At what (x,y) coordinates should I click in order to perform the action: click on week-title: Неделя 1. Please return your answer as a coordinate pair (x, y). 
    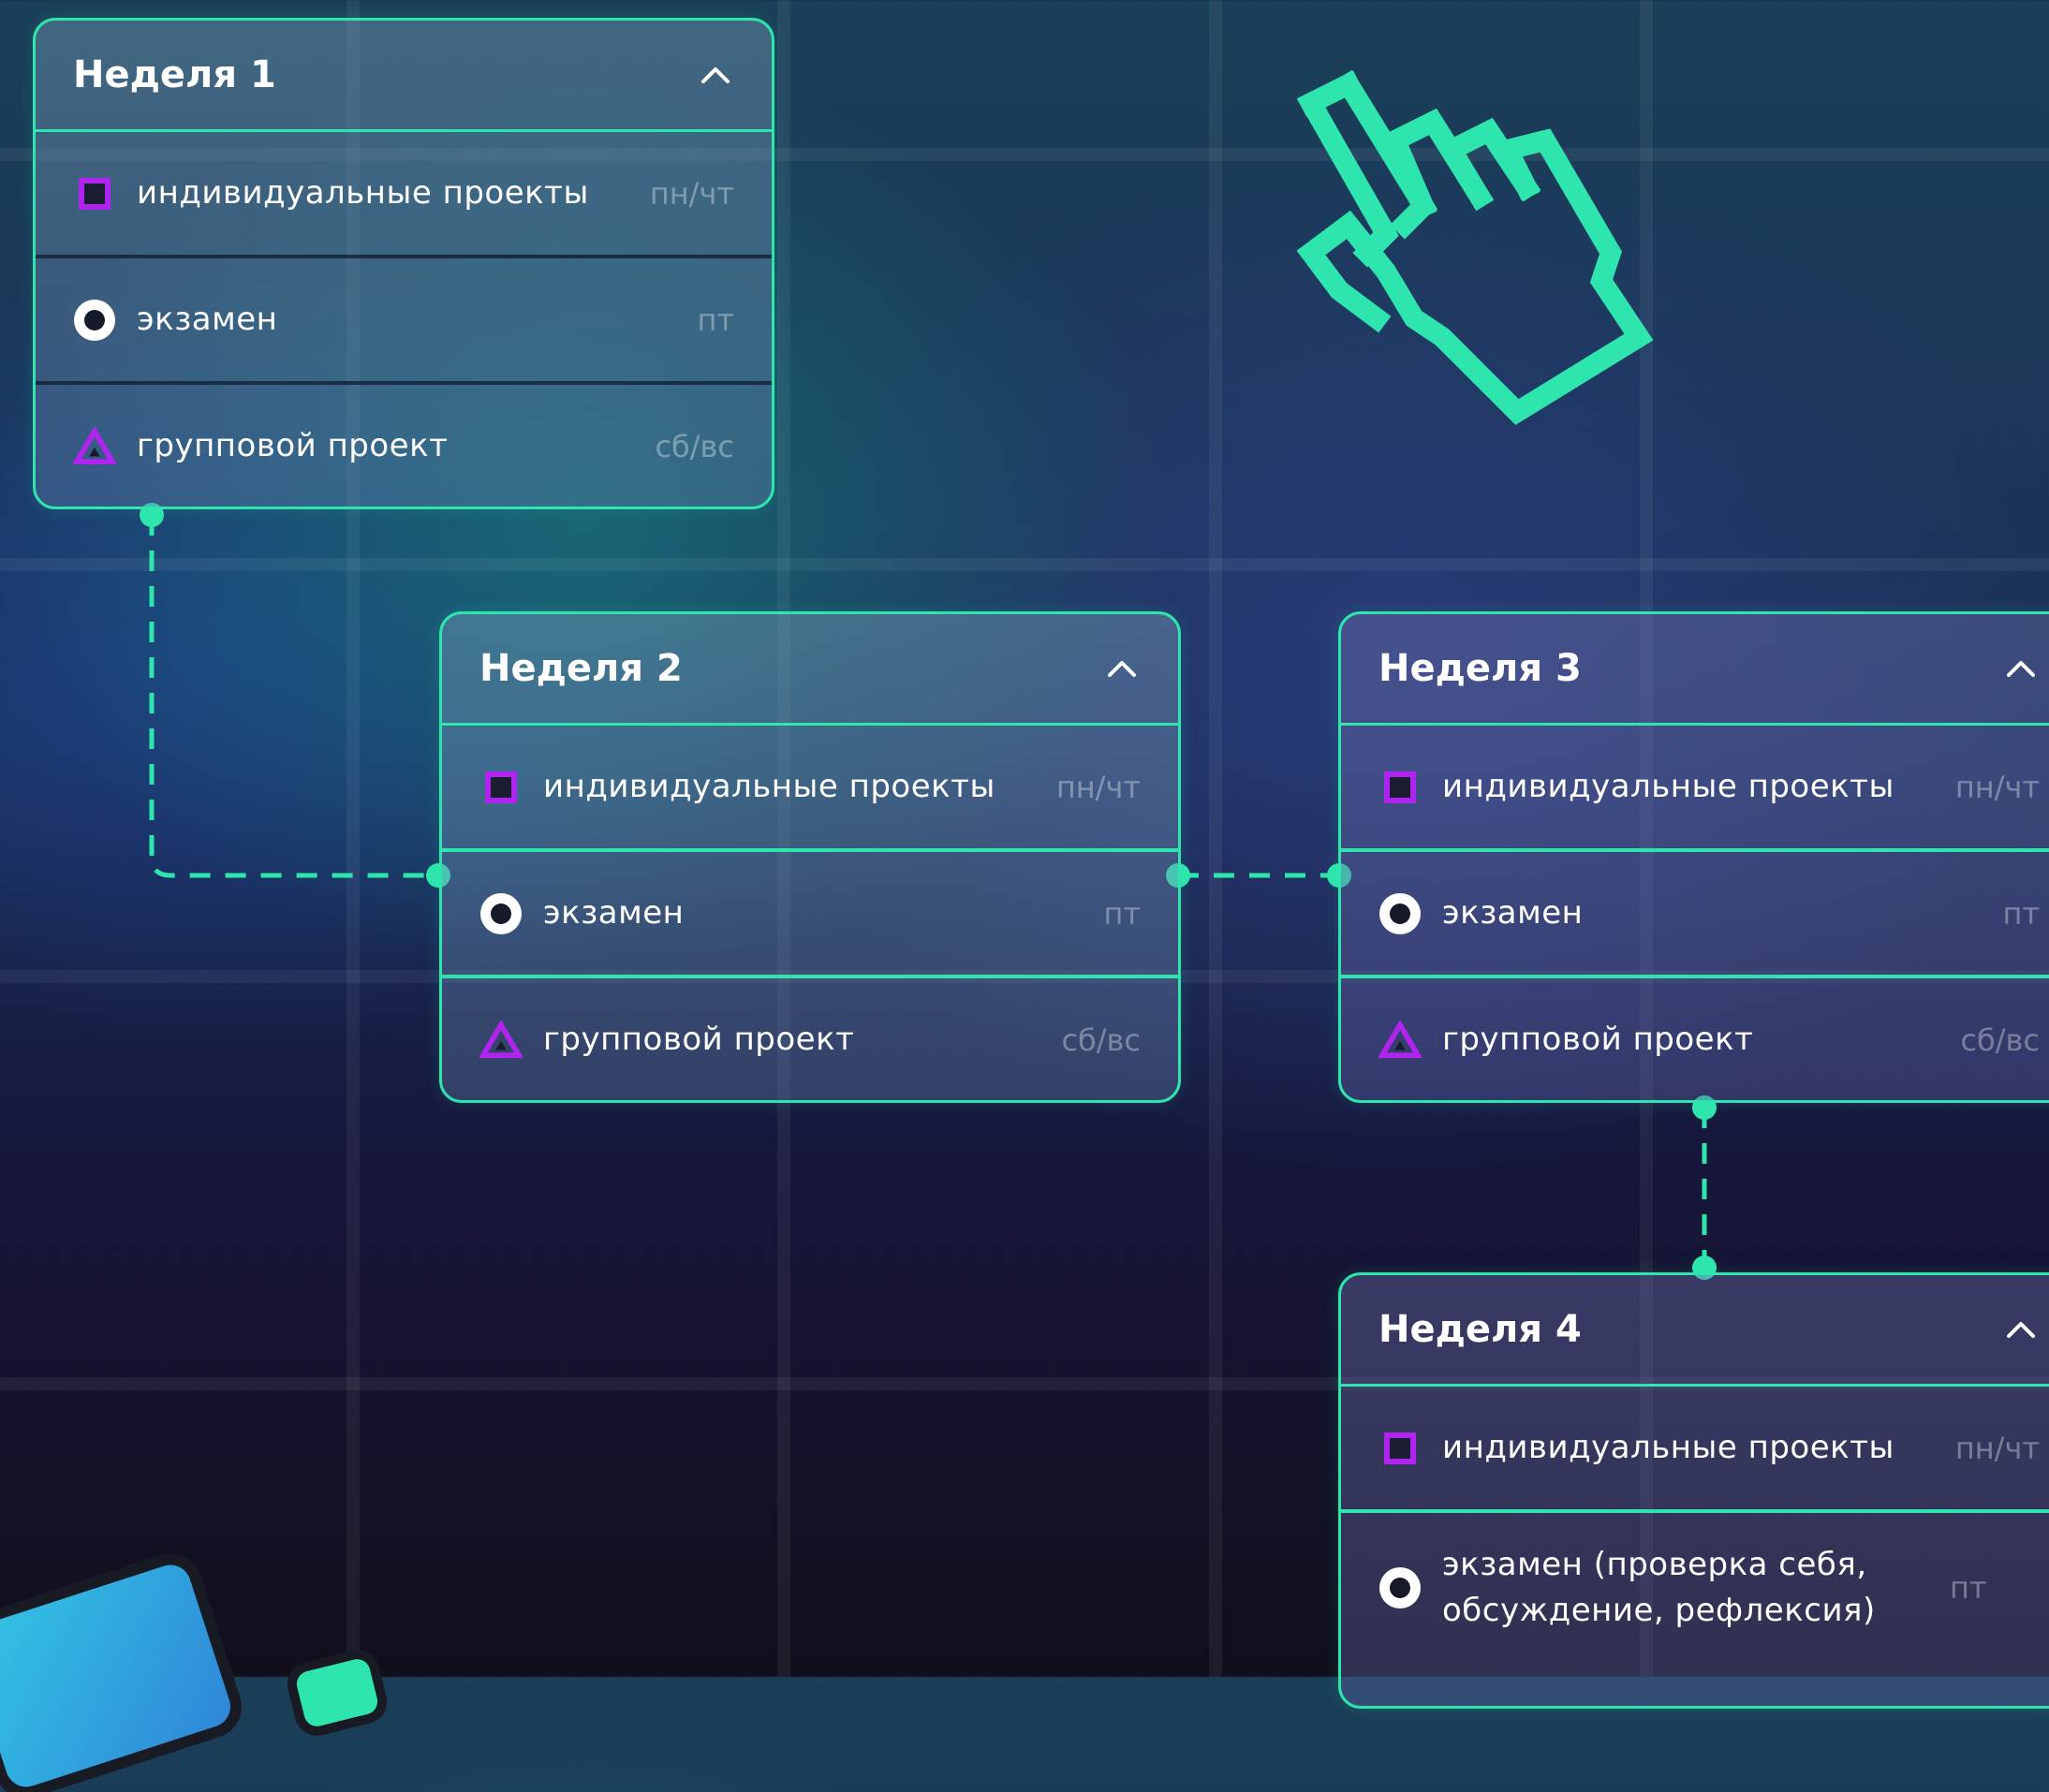
    Looking at the image, I should click on (174, 74).